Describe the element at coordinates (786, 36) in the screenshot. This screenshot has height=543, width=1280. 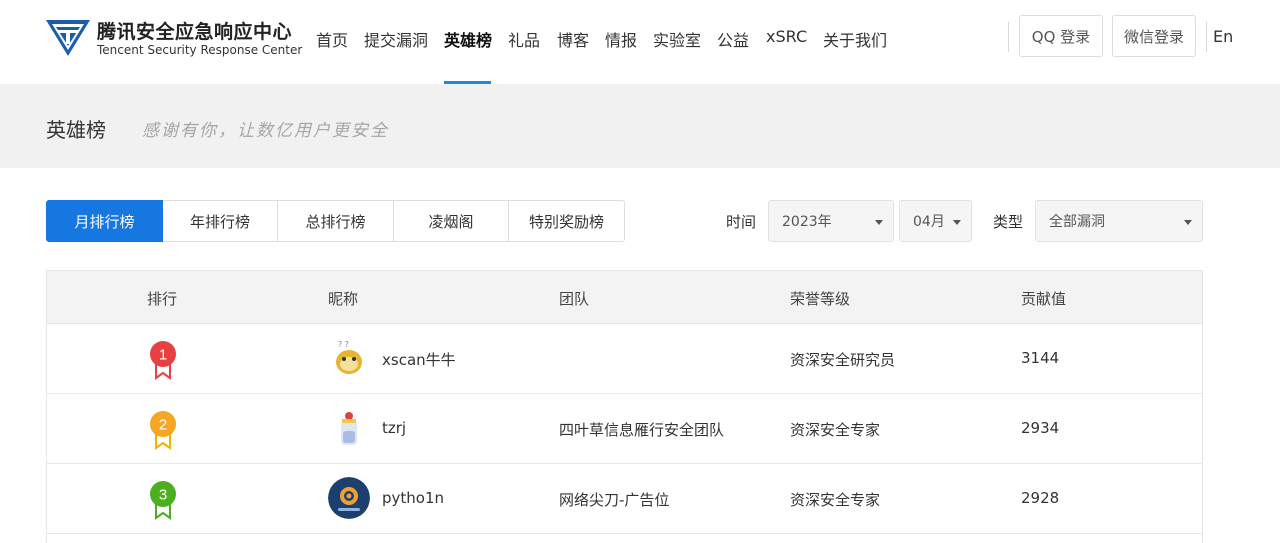
I see `nav-xsrc: xSRC` at that location.